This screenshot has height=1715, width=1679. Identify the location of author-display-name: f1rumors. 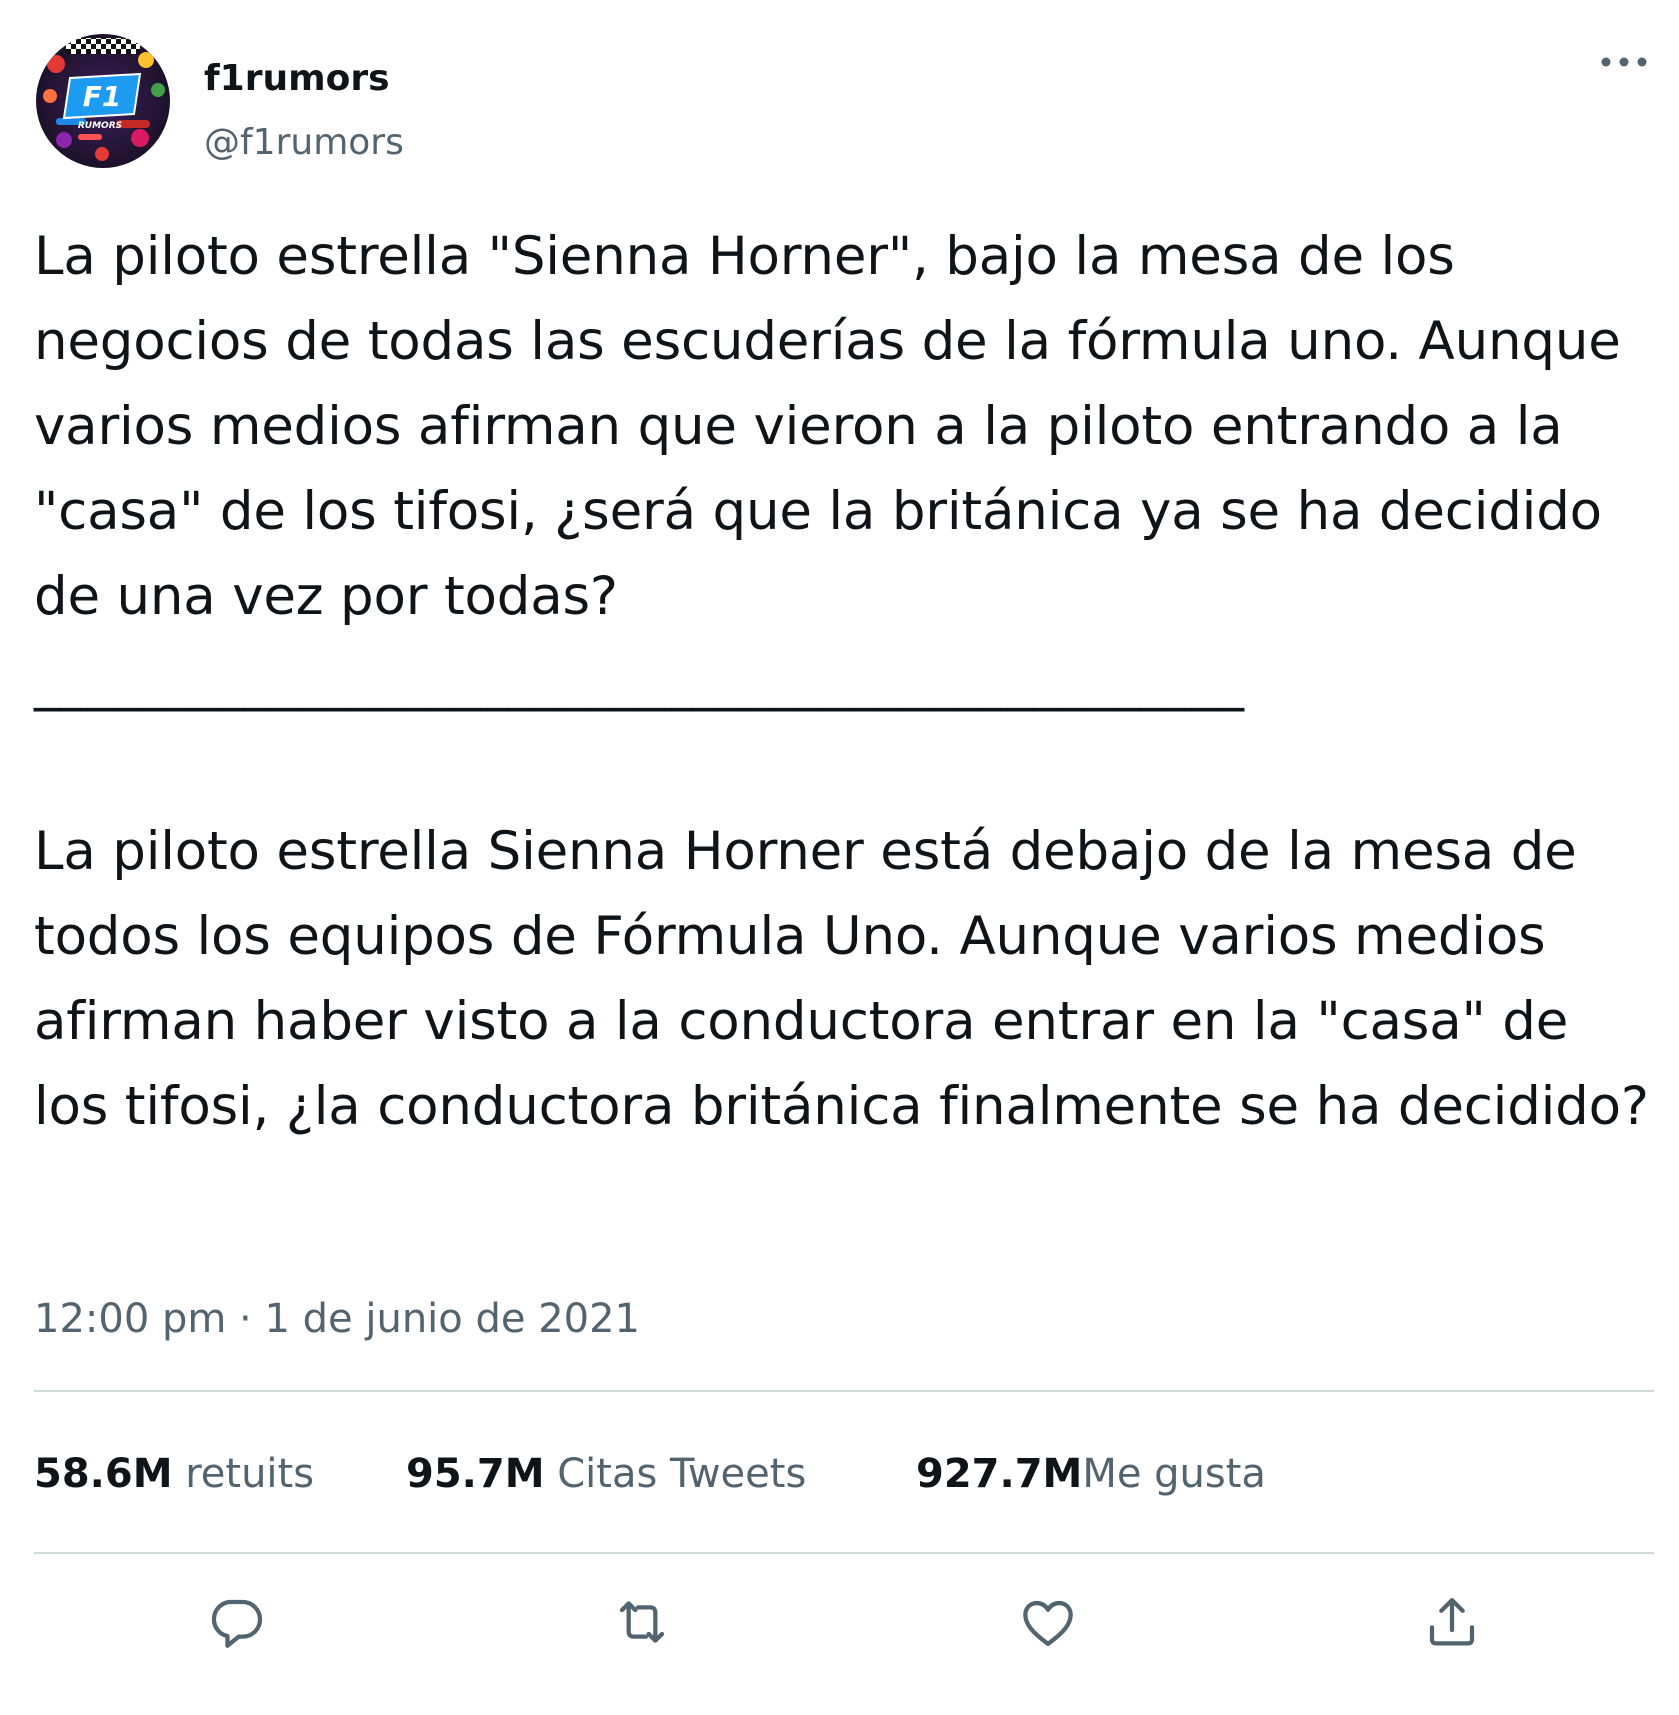
(297, 79).